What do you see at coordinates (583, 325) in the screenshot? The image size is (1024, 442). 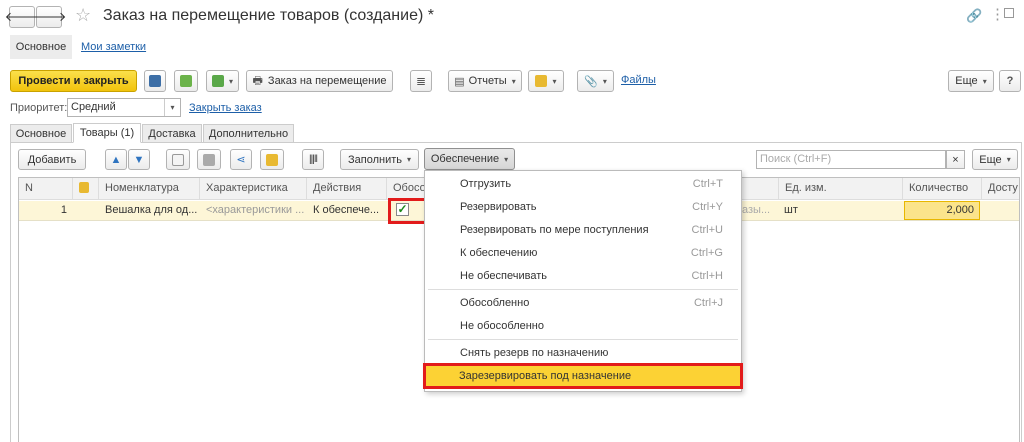 I see `menu-item-not-separate: Не обособленно` at bounding box center [583, 325].